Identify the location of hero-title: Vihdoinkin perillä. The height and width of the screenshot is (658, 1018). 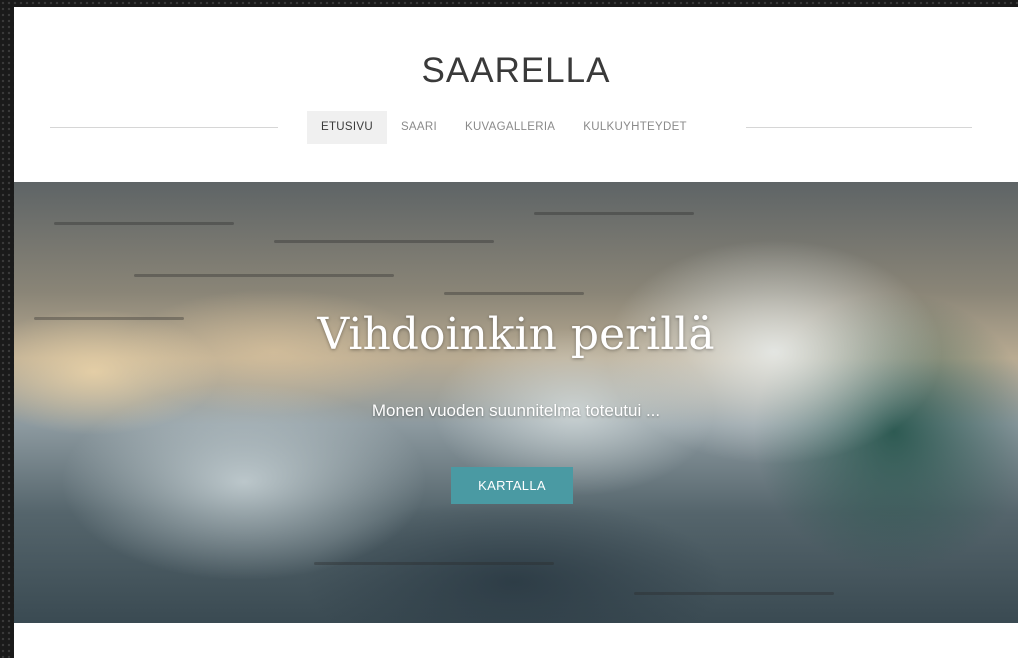
(516, 334).